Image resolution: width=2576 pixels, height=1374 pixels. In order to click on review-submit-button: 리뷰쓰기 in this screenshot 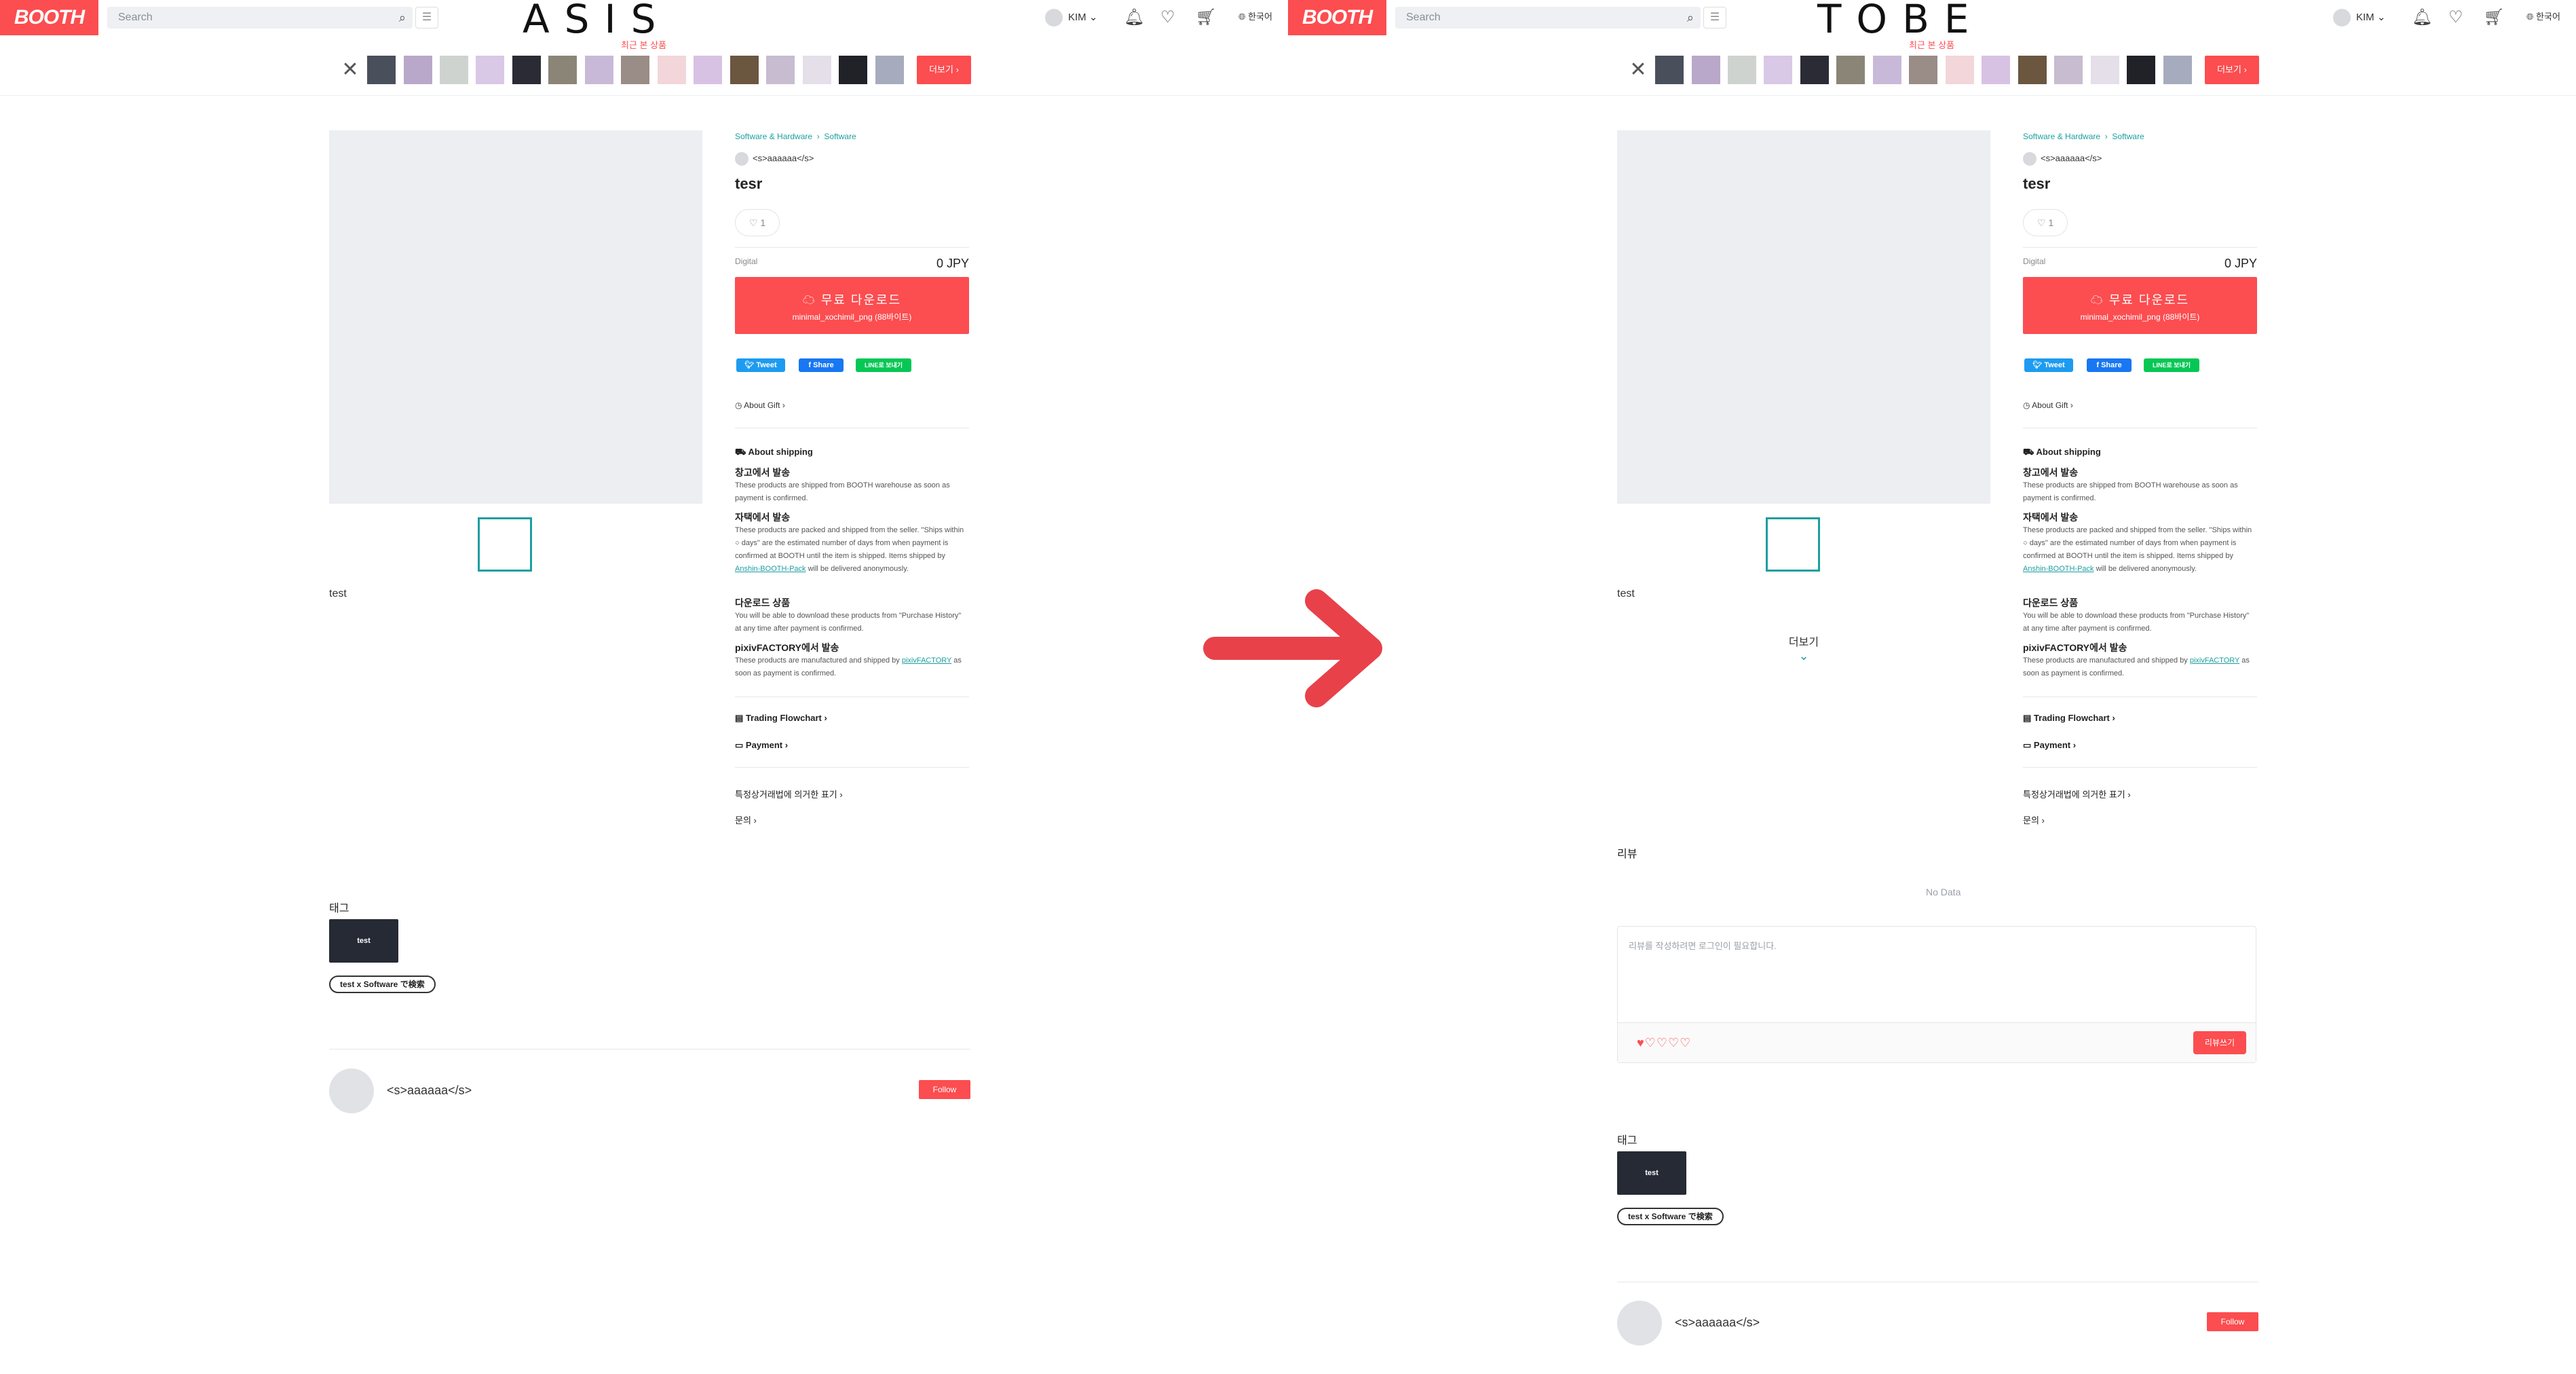, I will do `click(2219, 1042)`.